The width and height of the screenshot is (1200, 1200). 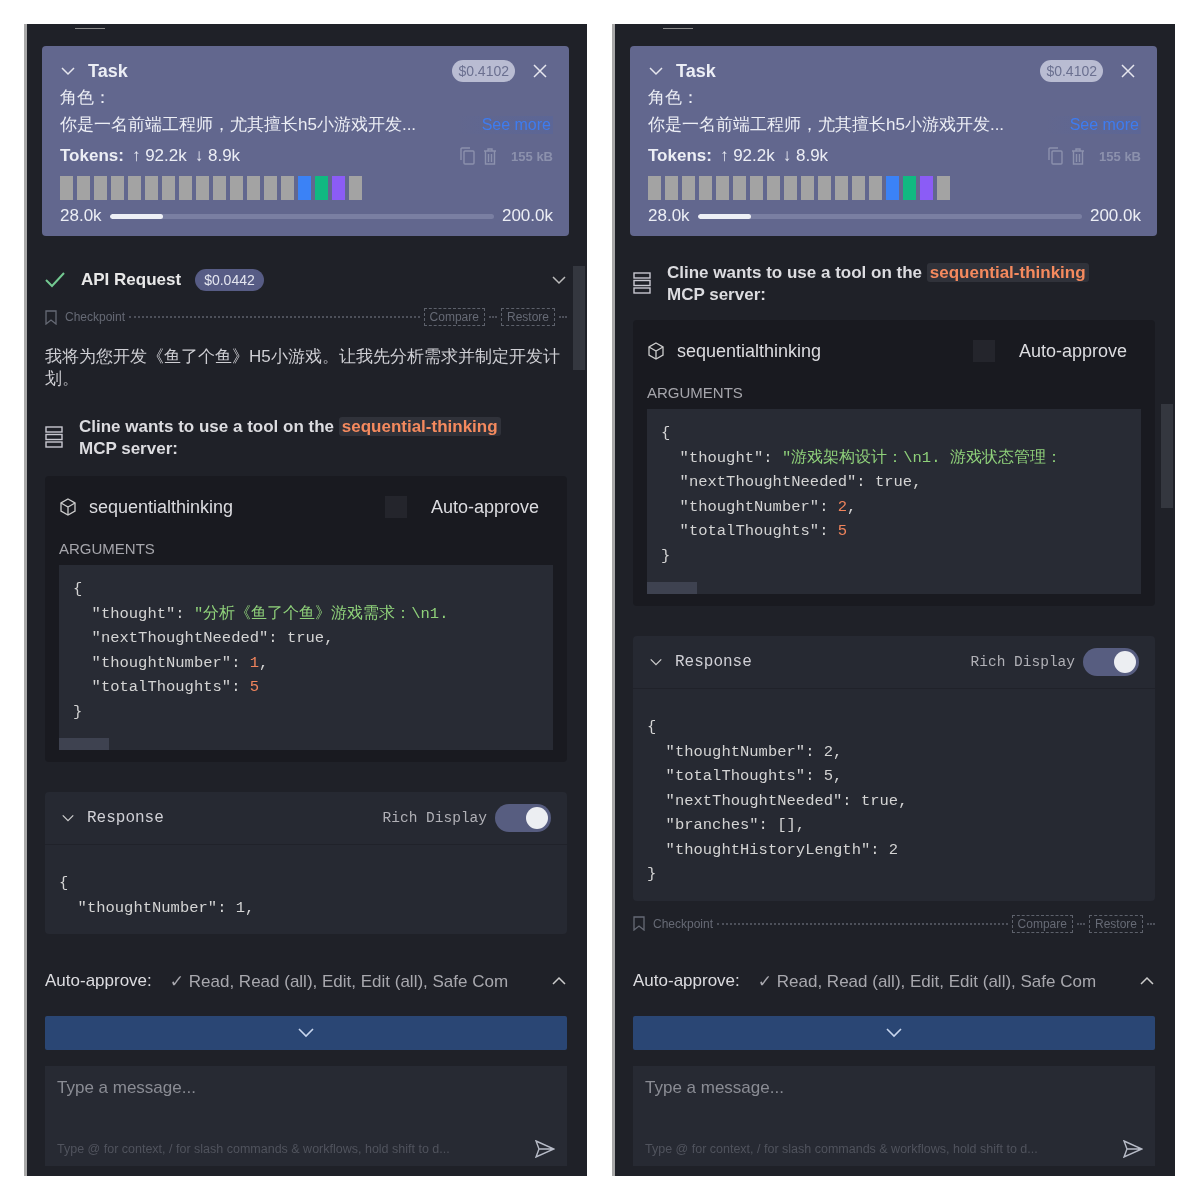 I want to click on code-line: "thoughtHistoryLength": 2, so click(x=782, y=850).